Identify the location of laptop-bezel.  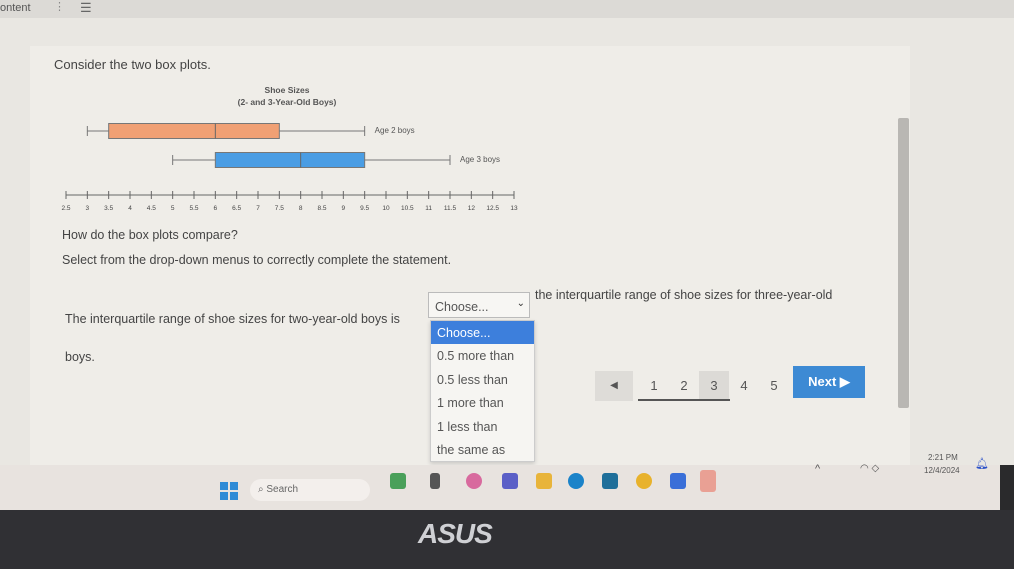
(507, 539).